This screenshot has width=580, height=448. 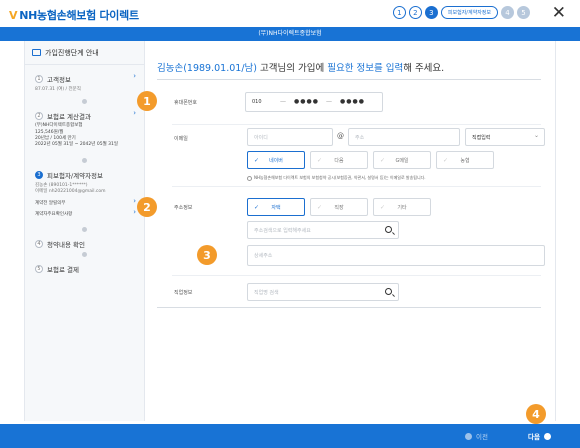 What do you see at coordinates (559, 13) in the screenshot?
I see `close-icon: ✕` at bounding box center [559, 13].